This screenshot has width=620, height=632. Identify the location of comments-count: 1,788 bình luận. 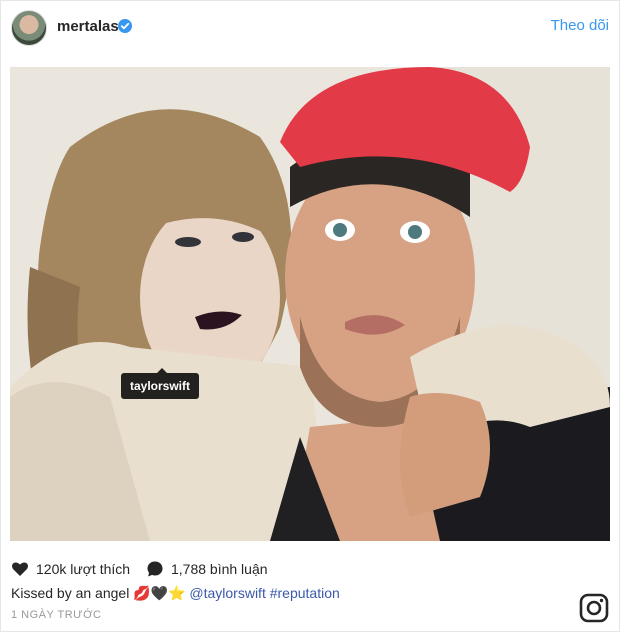
(219, 569).